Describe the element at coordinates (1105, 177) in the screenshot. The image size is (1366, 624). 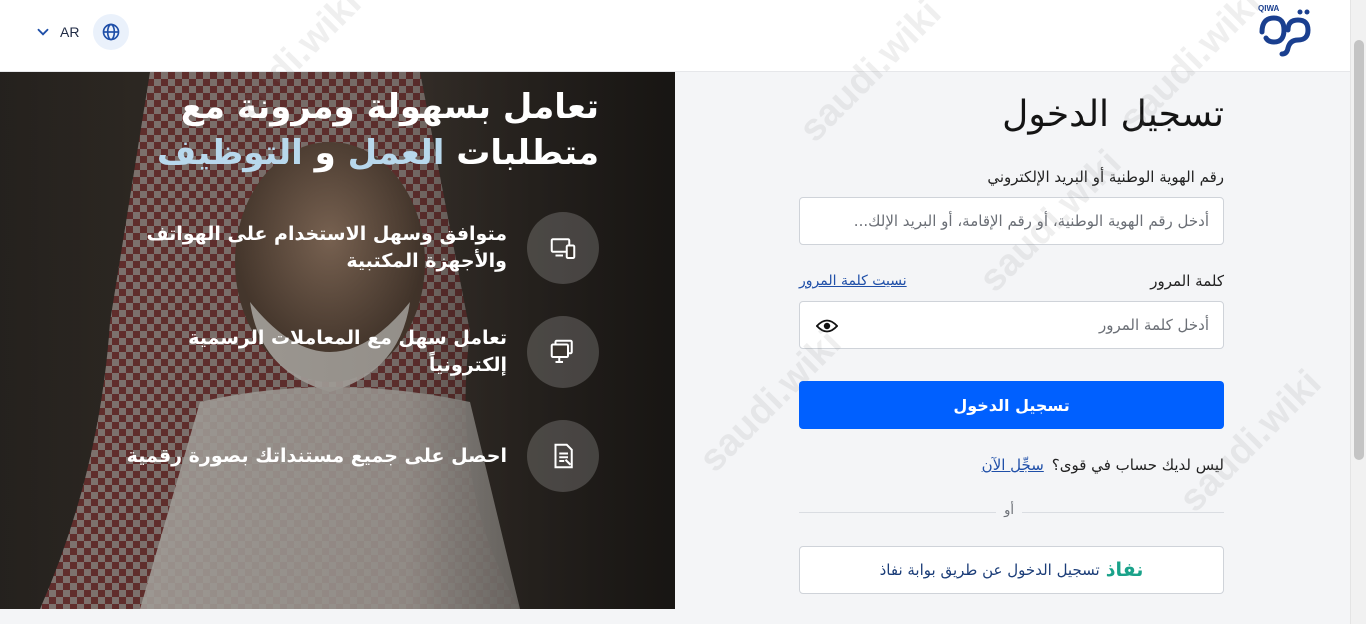
I see `id-label: رقم الهوية الوطنية أو البريد الإلكتروني` at that location.